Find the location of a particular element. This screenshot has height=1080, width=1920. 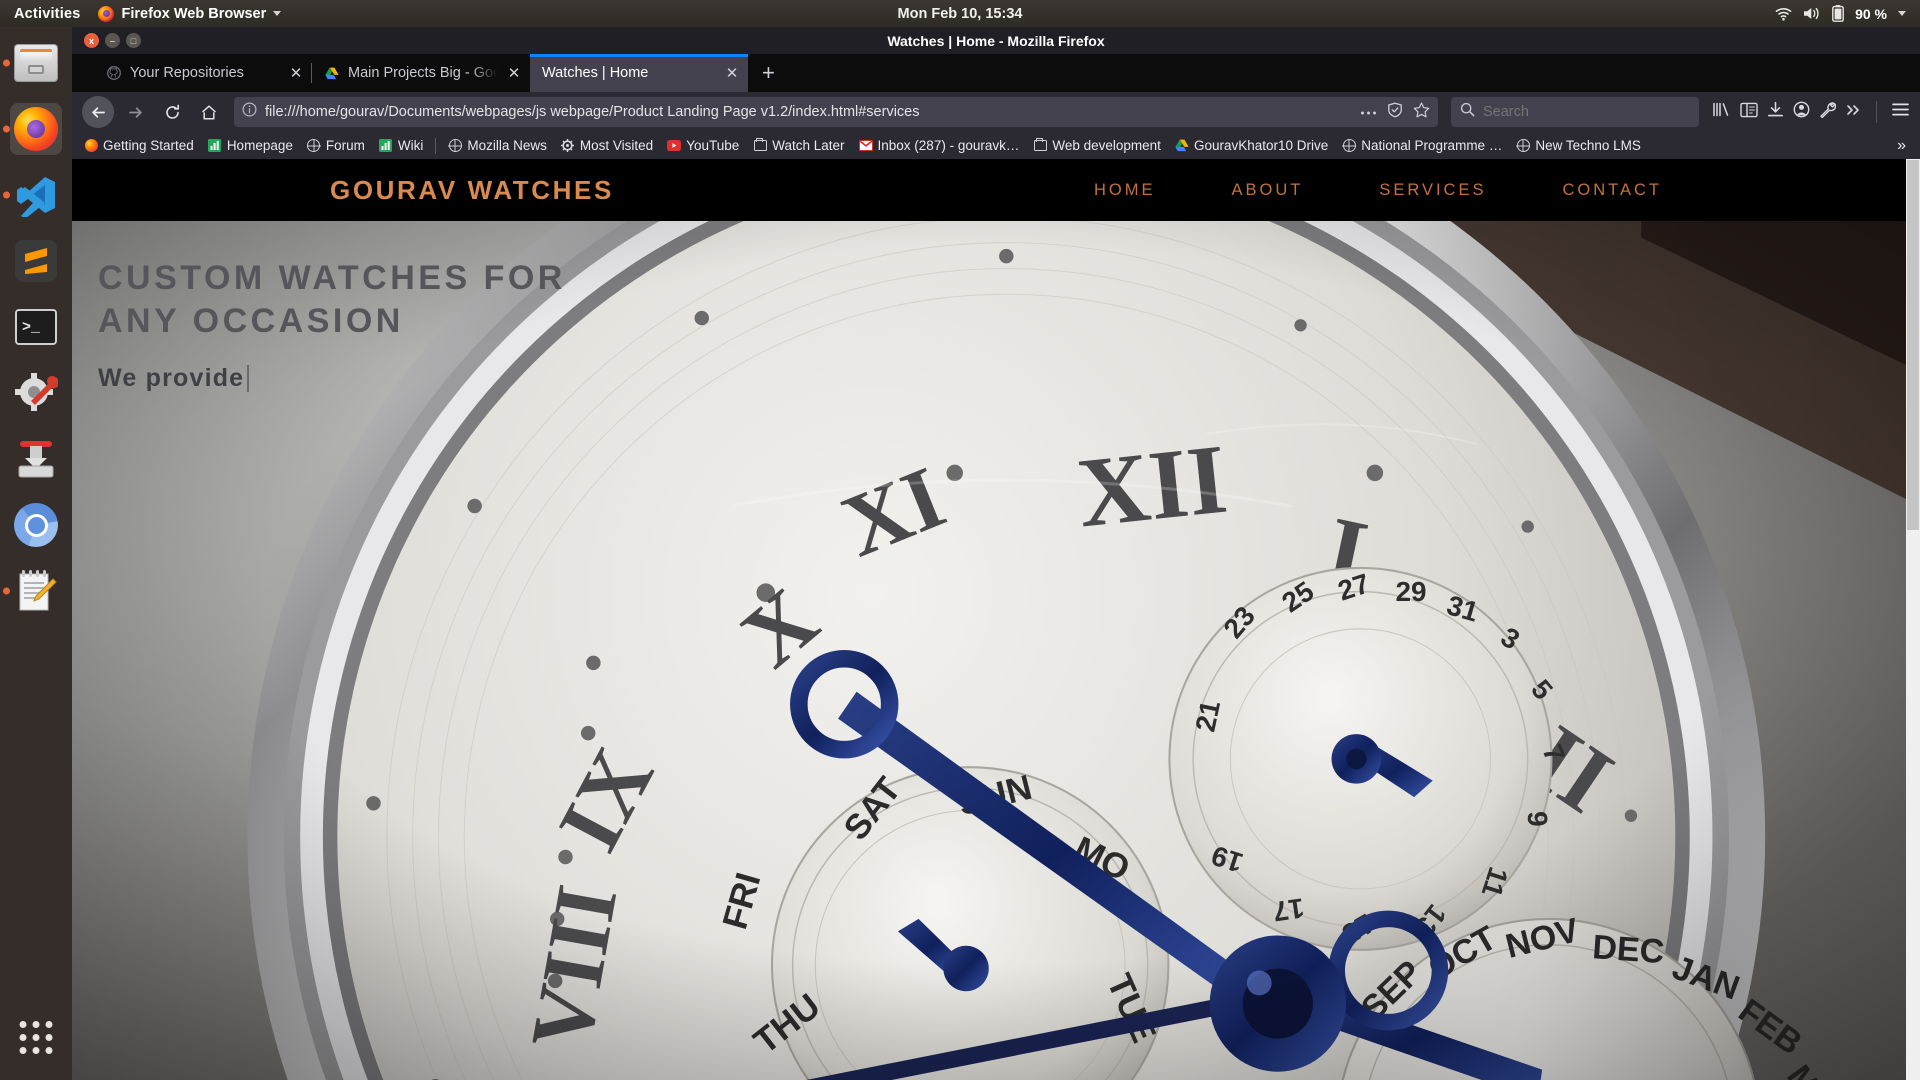

hero-typed-value: We provide is located at coordinates (171, 378).